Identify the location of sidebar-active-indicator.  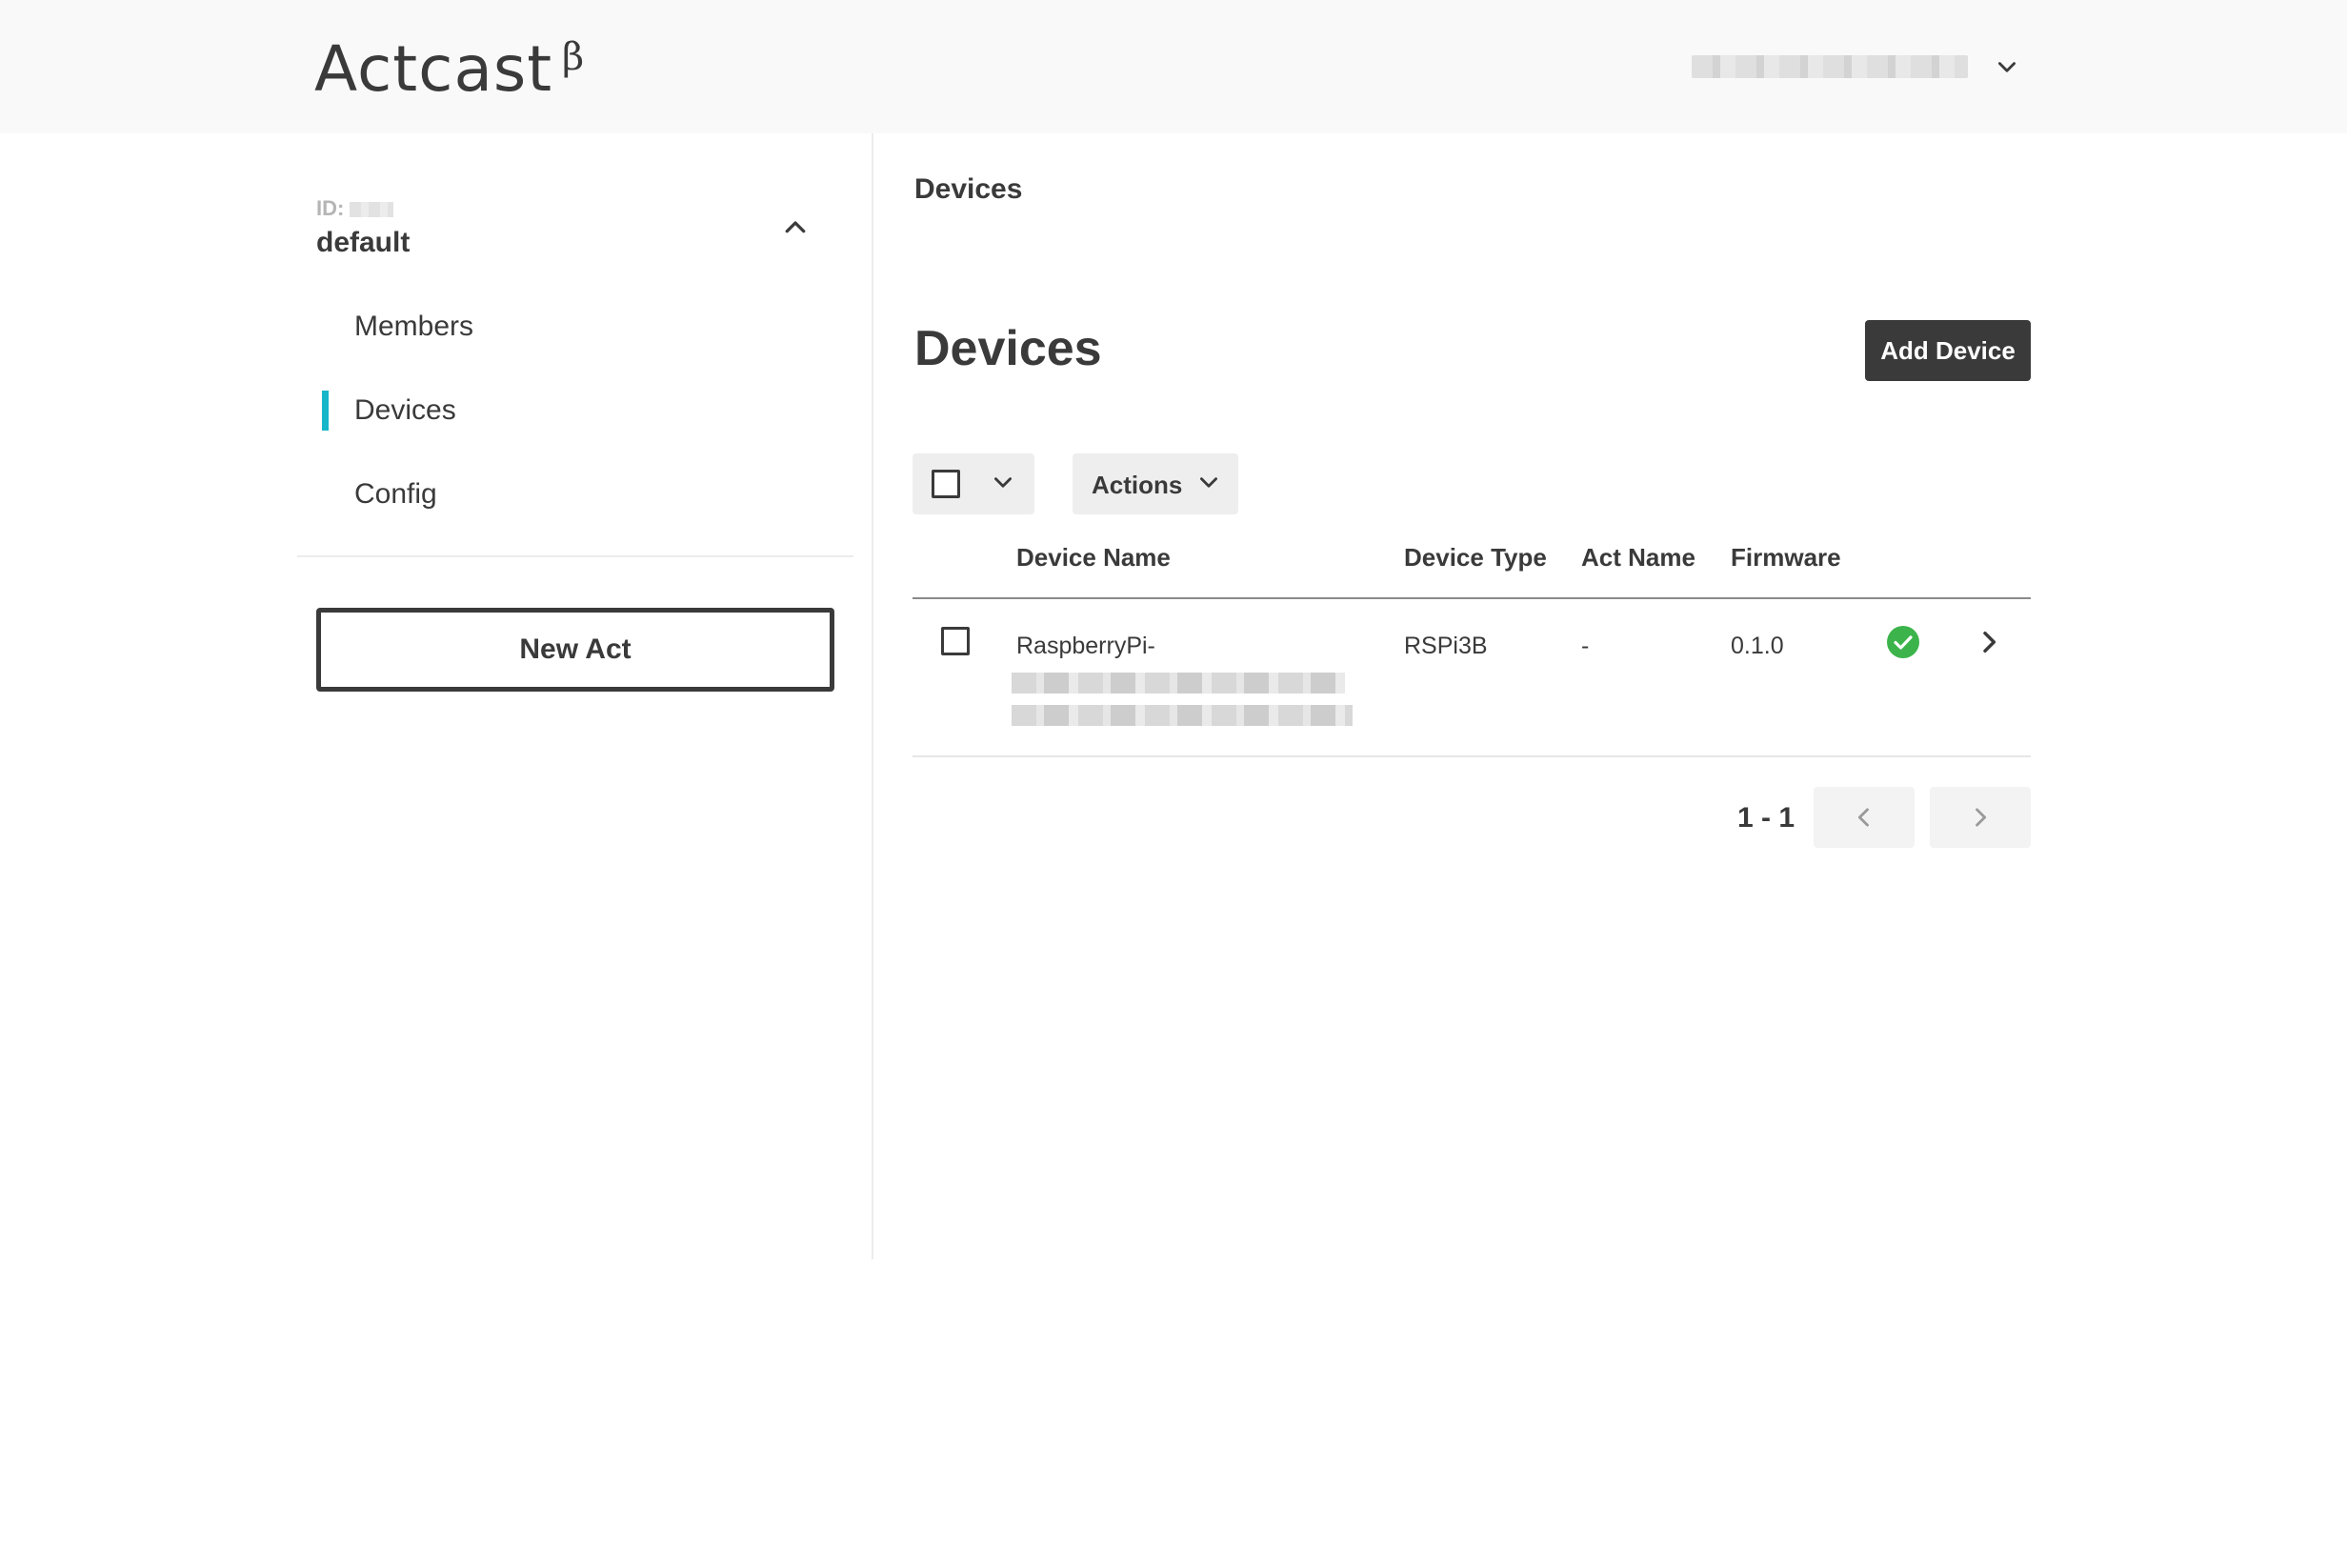
(325, 411).